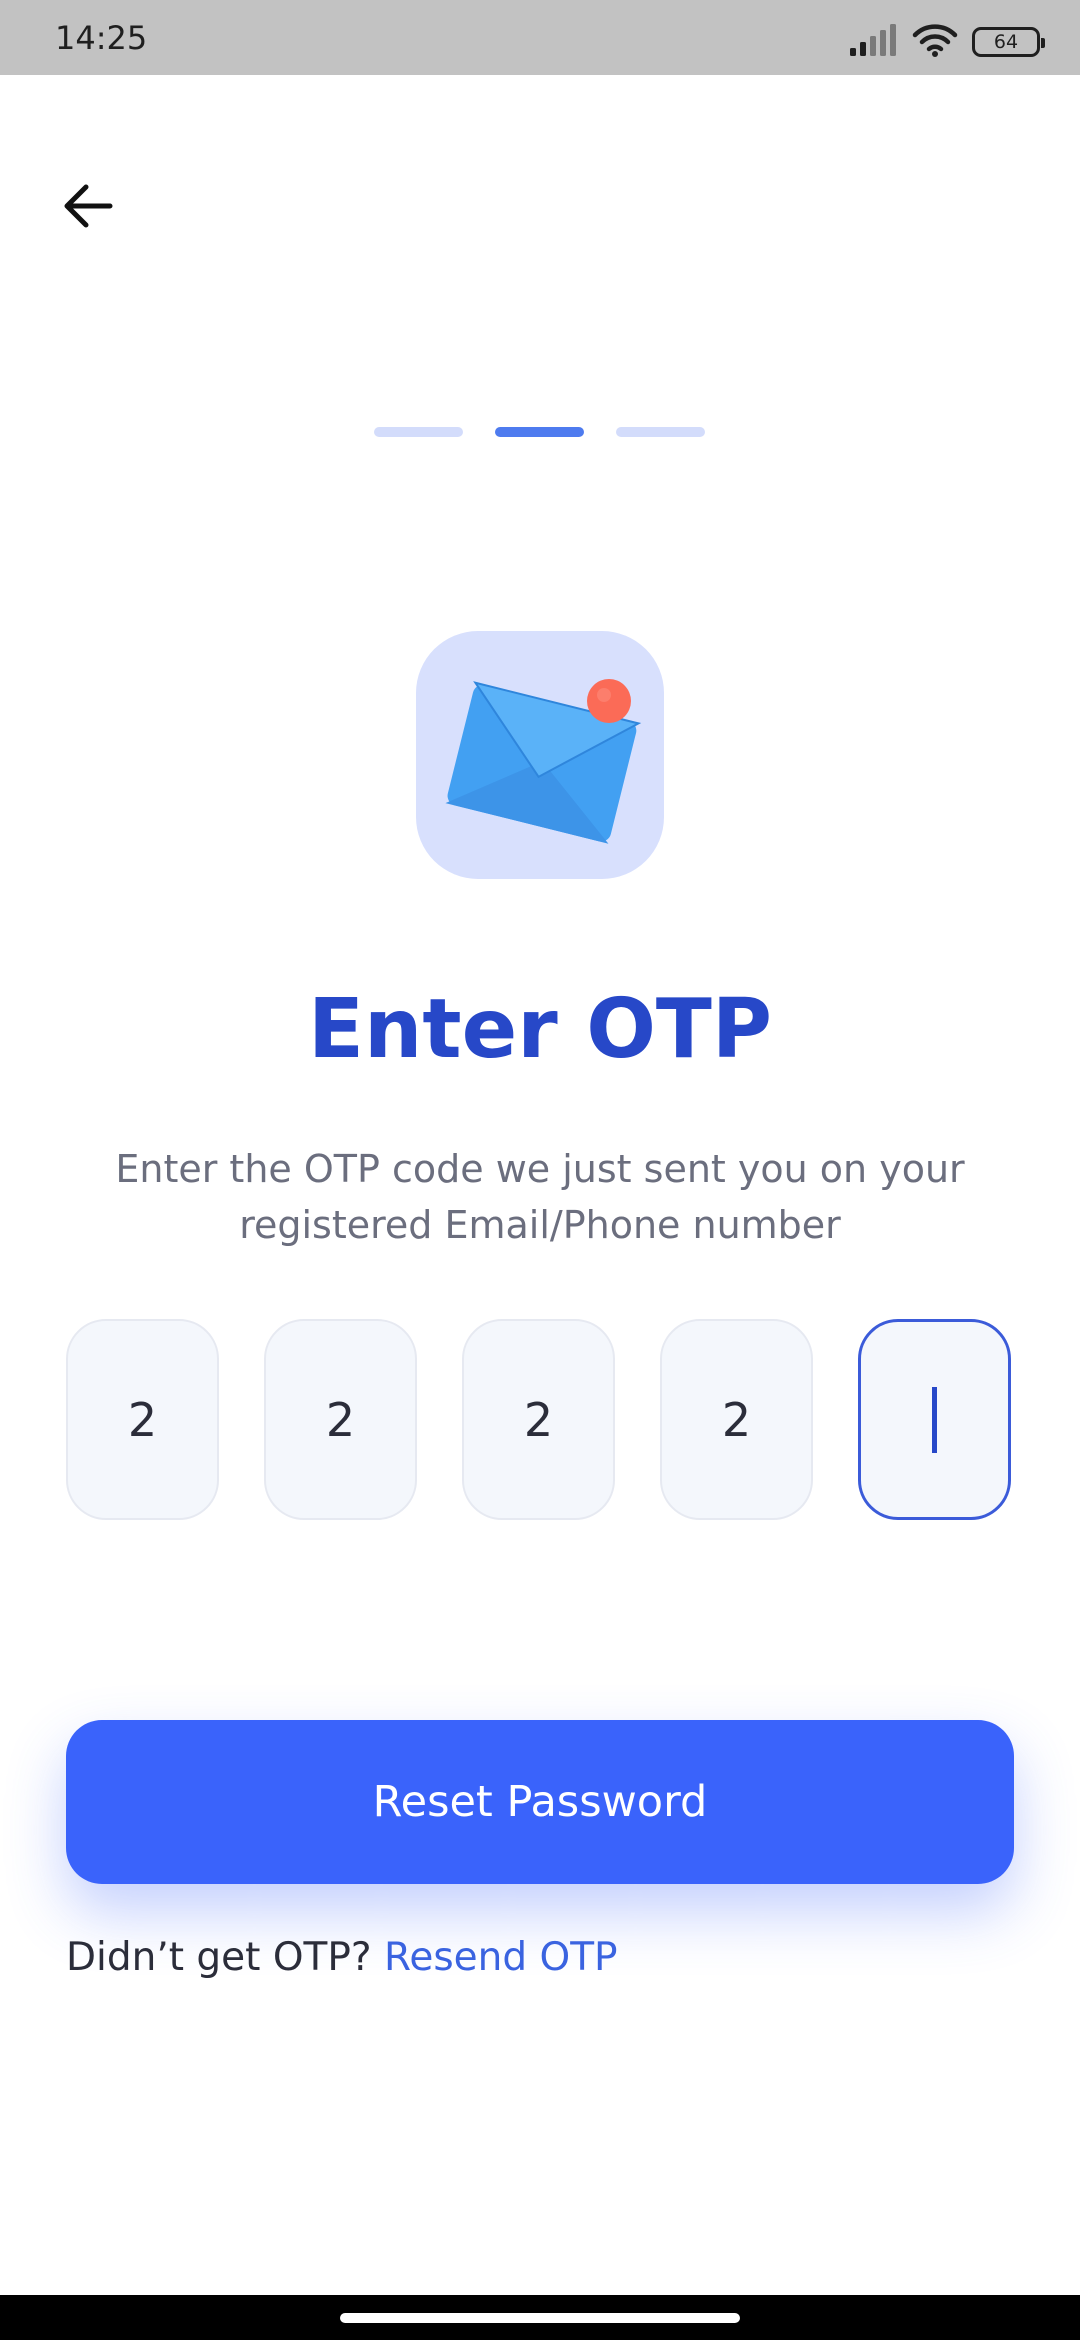  I want to click on otp-digit-1: 2, so click(142, 1419).